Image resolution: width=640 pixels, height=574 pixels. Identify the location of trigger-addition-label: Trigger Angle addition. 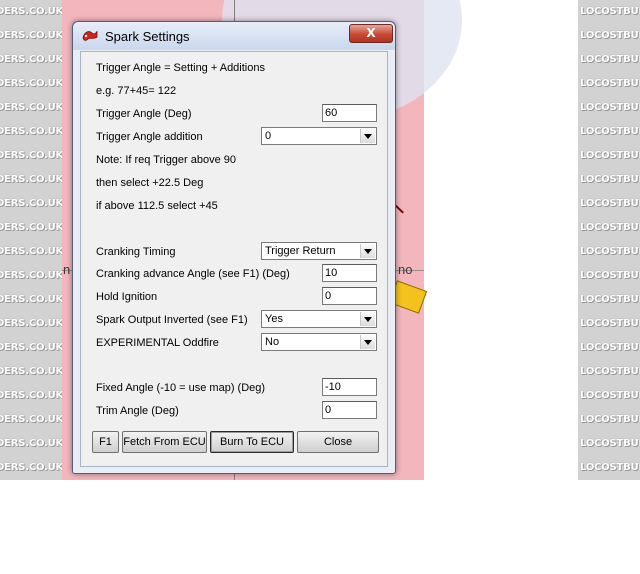
(149, 137).